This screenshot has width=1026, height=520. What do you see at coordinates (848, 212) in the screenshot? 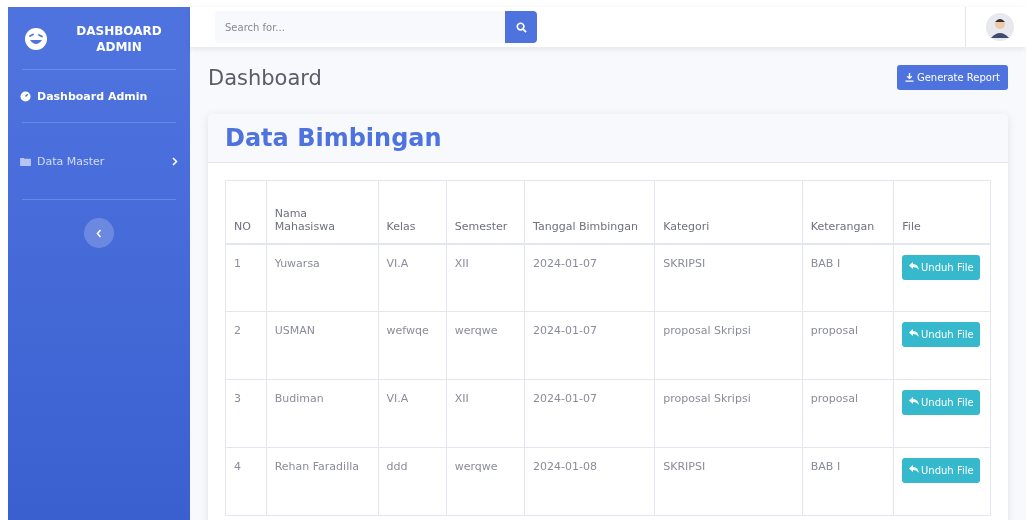
I see `column-header: Keterangan` at bounding box center [848, 212].